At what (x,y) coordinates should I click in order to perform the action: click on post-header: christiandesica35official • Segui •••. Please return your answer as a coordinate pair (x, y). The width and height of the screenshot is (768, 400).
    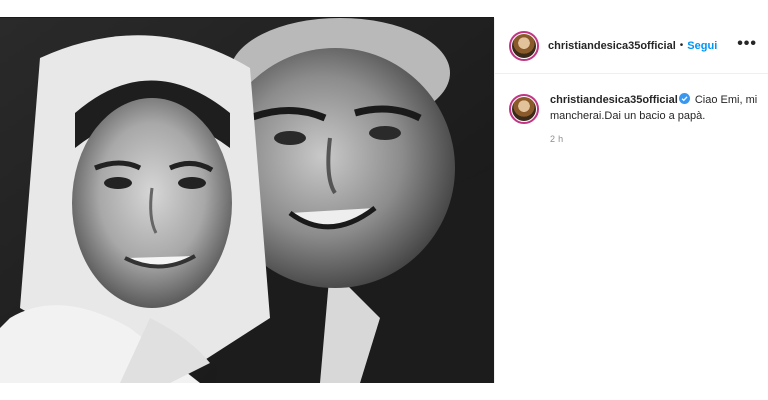
    Looking at the image, I should click on (631, 46).